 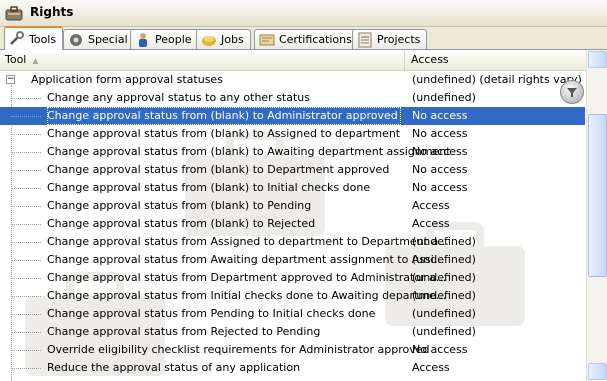 What do you see at coordinates (76, 39) in the screenshot?
I see `gear-icon` at bounding box center [76, 39].